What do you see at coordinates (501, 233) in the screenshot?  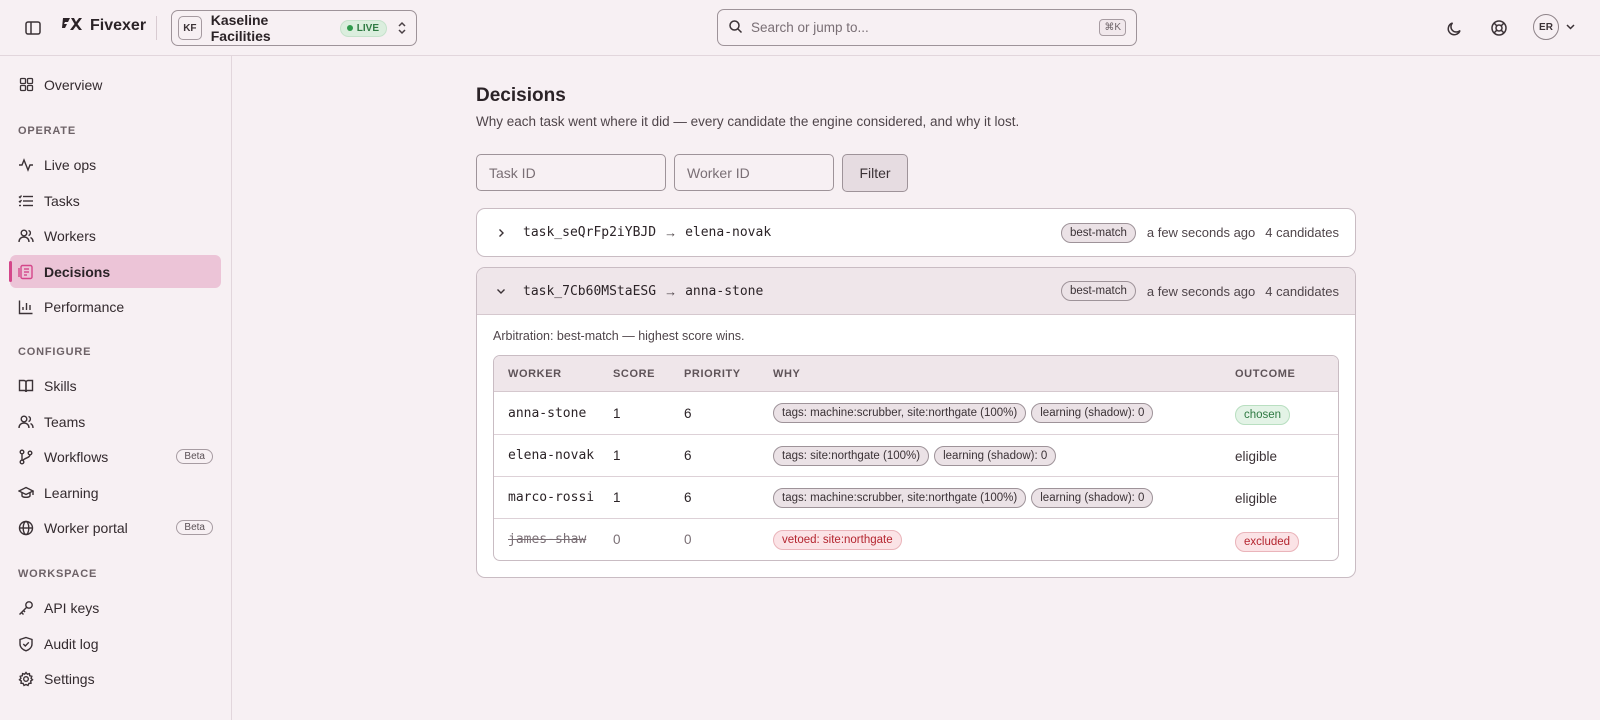 I see `chevron-right-icon` at bounding box center [501, 233].